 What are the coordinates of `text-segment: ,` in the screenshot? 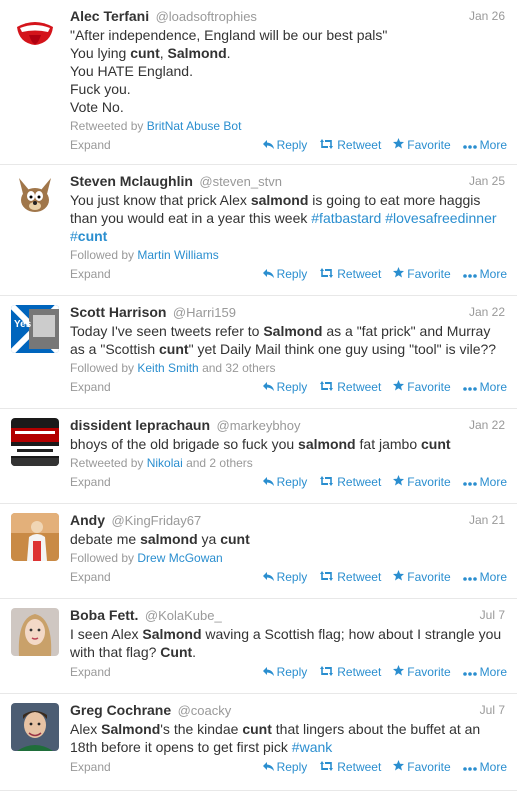 It's located at (163, 53).